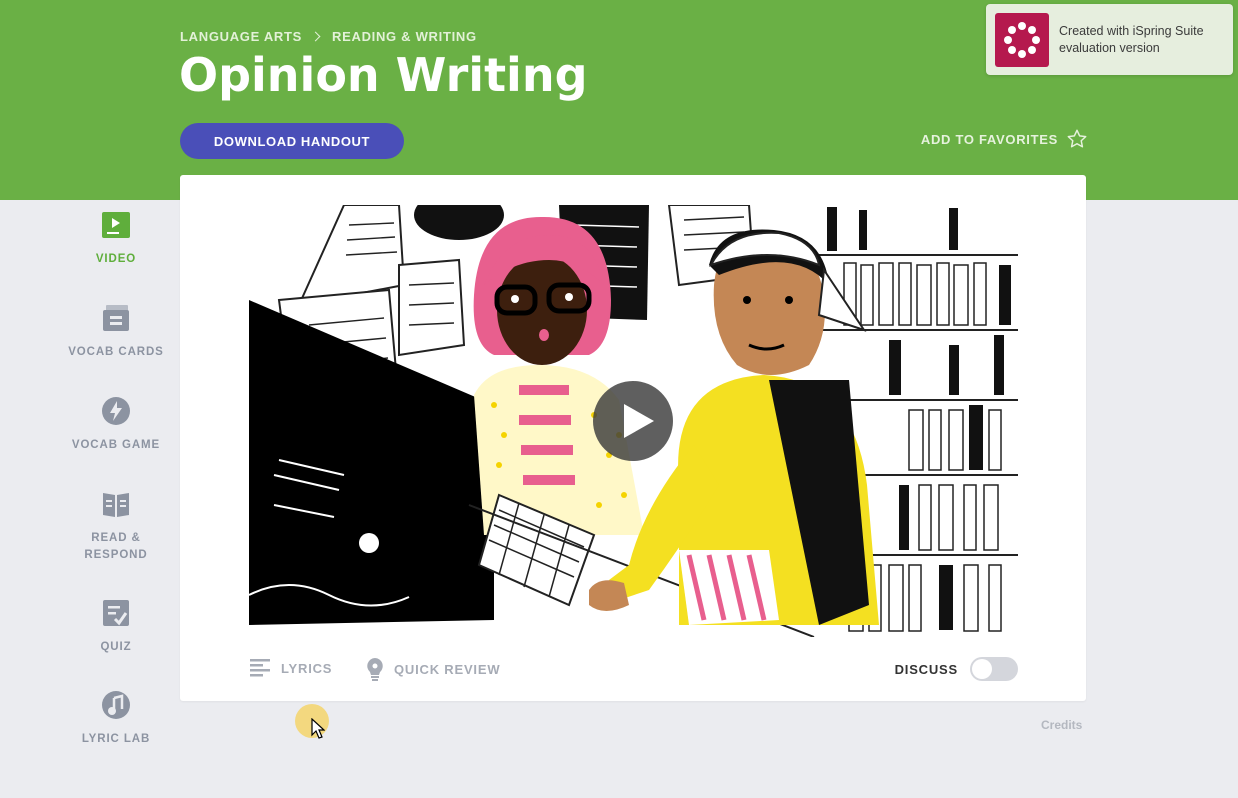  What do you see at coordinates (116, 411) in the screenshot?
I see `lightning-icon` at bounding box center [116, 411].